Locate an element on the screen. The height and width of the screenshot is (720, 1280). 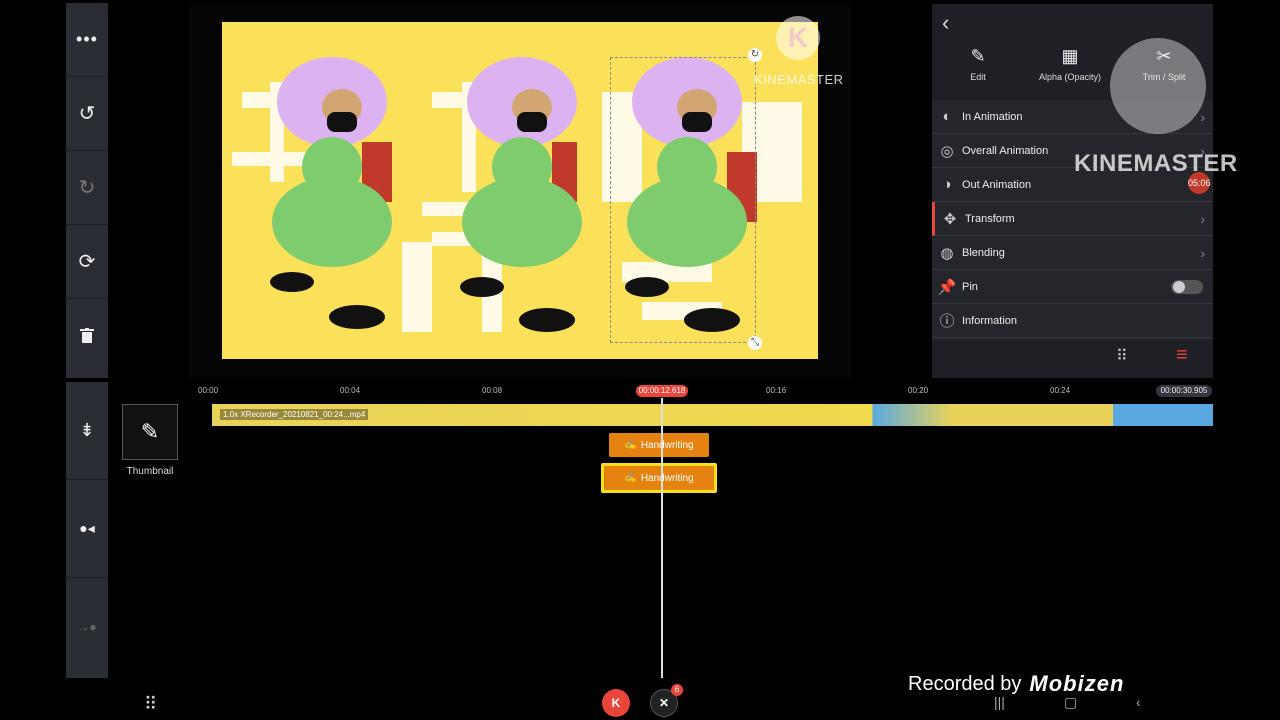
current-time-indicator: 00:00:12.618 is located at coordinates (662, 391).